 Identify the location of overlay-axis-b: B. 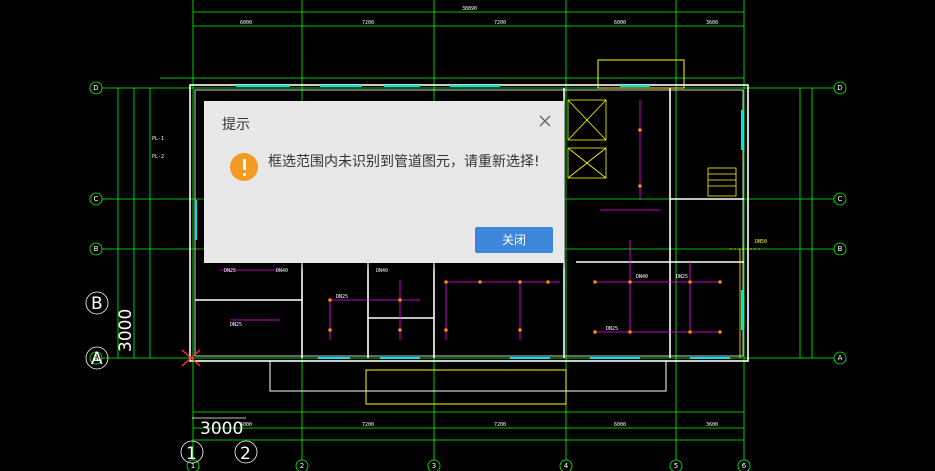
(97, 304).